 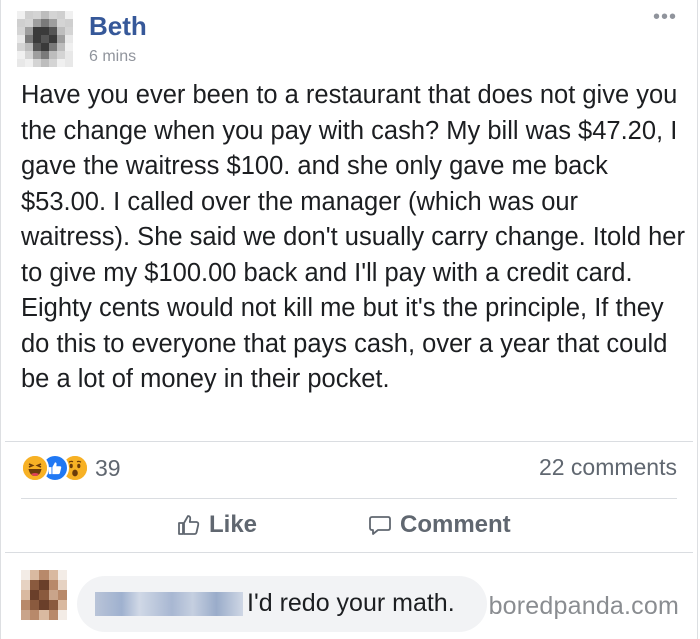 I want to click on commenter-avatar, so click(x=44, y=595).